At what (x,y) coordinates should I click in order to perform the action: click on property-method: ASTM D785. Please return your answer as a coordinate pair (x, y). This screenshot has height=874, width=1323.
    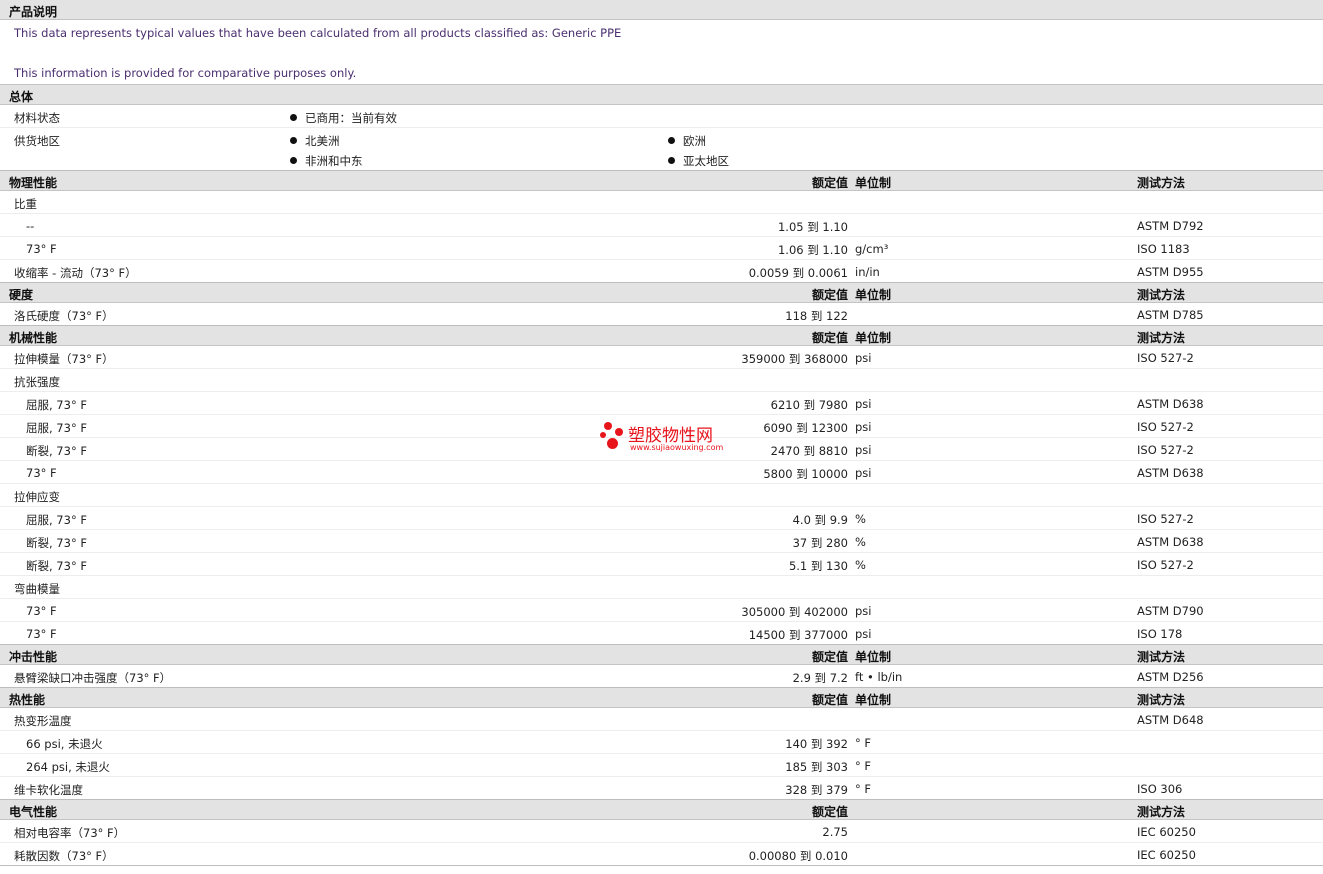
    Looking at the image, I should click on (1170, 315).